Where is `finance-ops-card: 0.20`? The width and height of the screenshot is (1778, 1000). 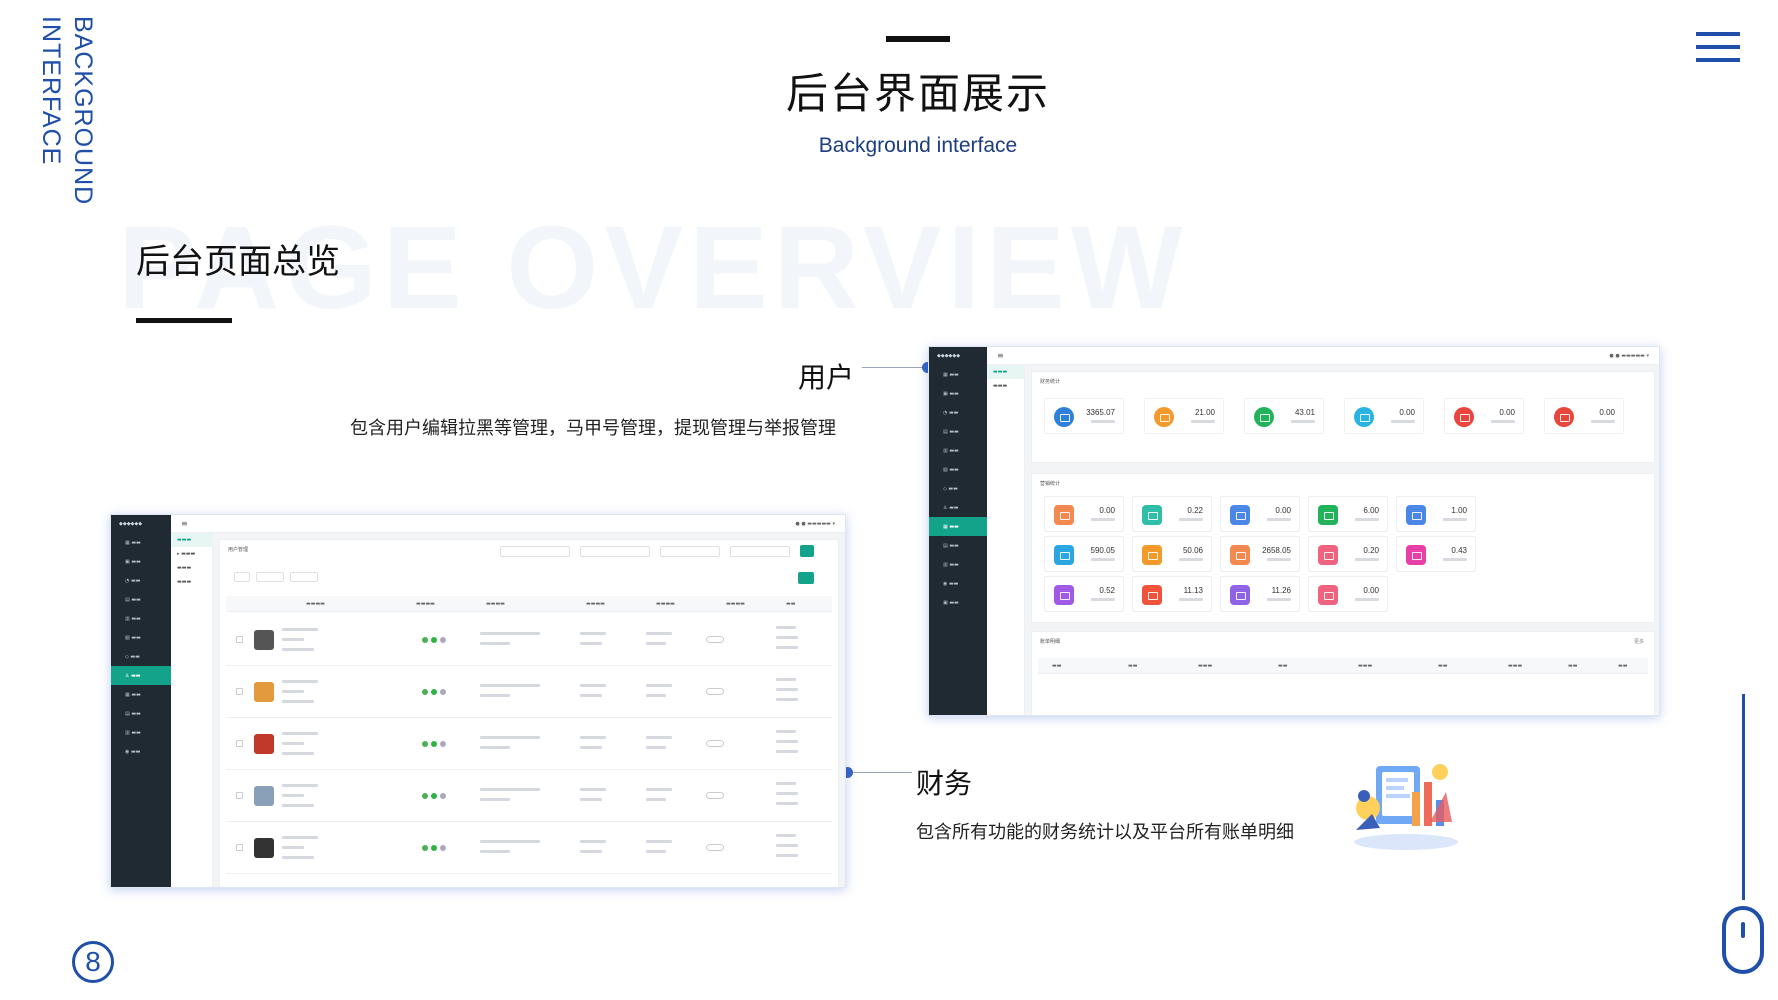 finance-ops-card: 0.20 is located at coordinates (1348, 554).